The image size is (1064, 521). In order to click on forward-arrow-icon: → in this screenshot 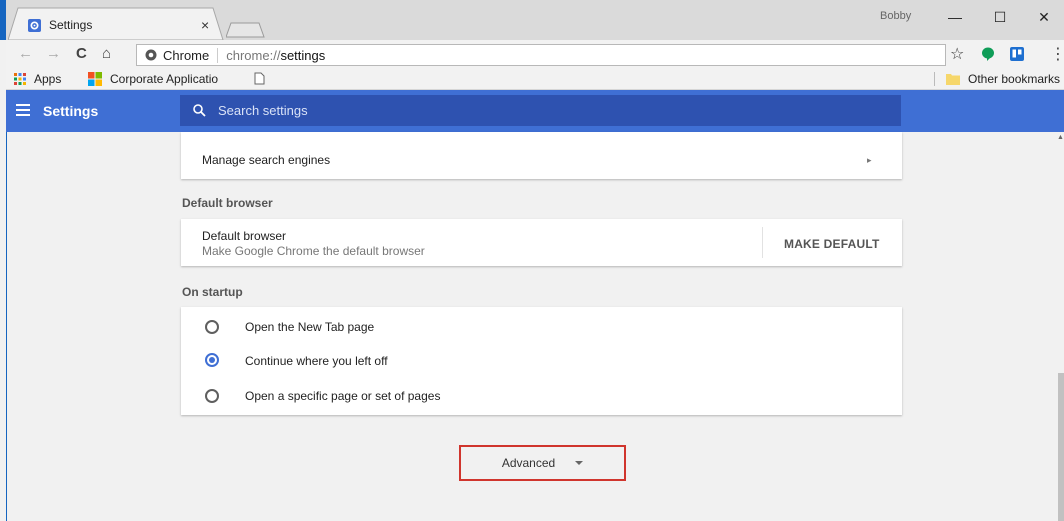, I will do `click(53, 53)`.